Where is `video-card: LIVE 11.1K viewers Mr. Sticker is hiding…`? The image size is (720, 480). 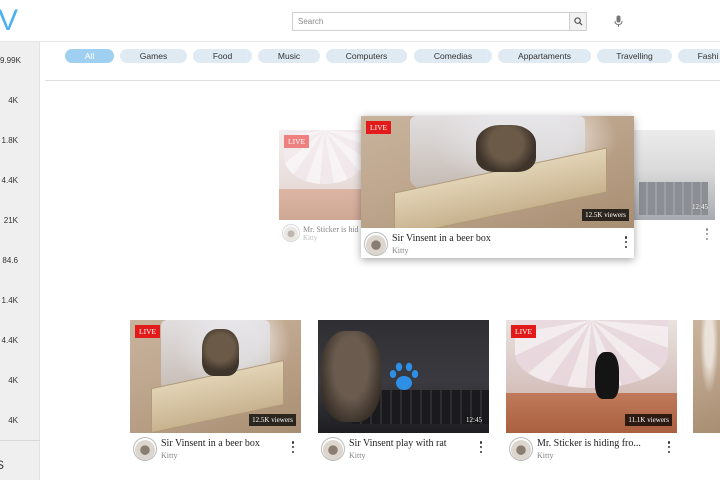
video-card: LIVE 11.1K viewers Mr. Sticker is hiding… is located at coordinates (591, 394).